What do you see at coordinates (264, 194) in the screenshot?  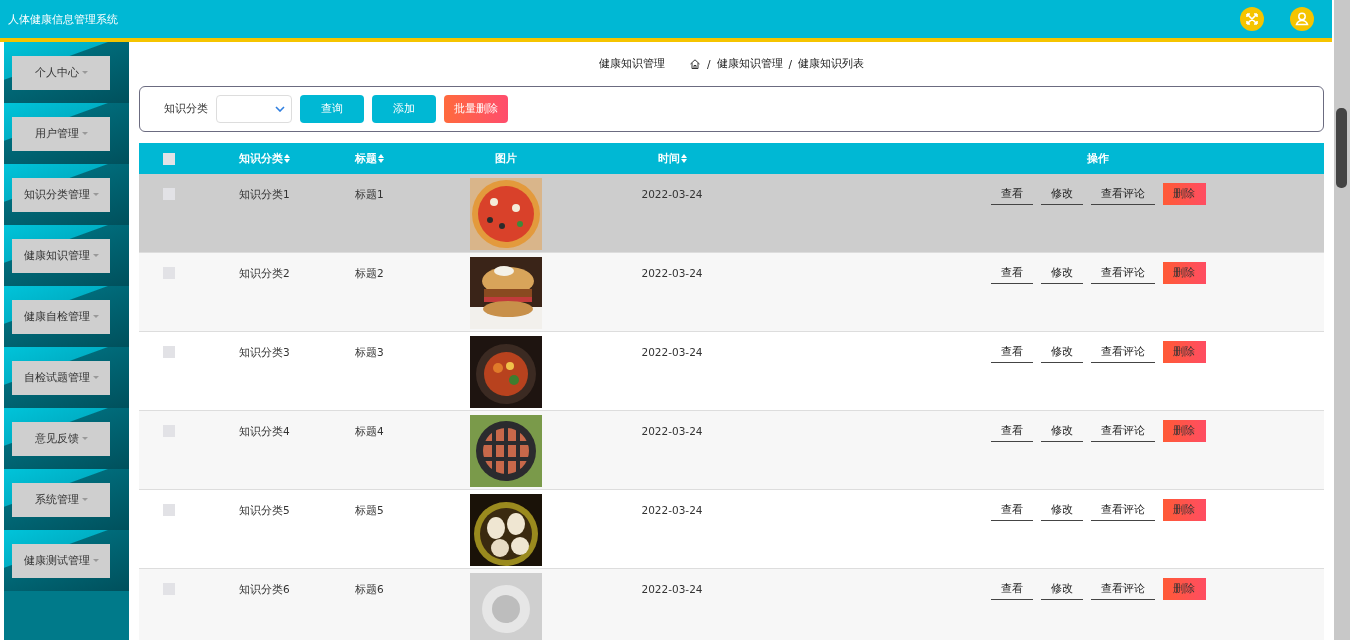 I see `table-cell: 知识分类1` at bounding box center [264, 194].